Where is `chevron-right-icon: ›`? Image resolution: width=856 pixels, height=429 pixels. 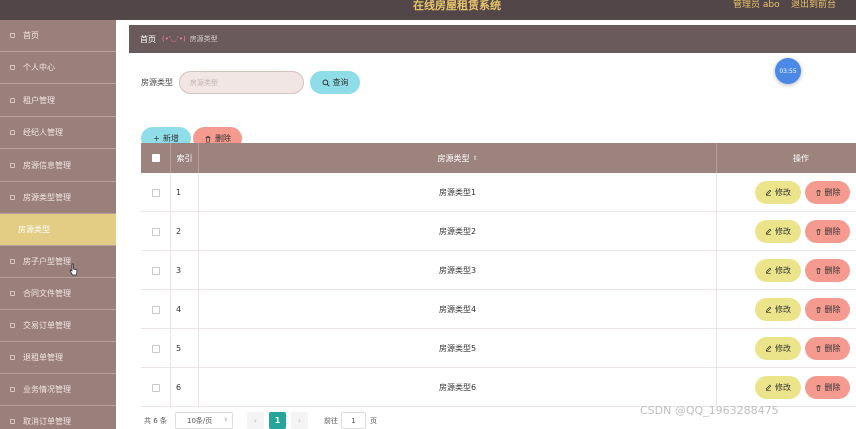 chevron-right-icon: › is located at coordinates (299, 420).